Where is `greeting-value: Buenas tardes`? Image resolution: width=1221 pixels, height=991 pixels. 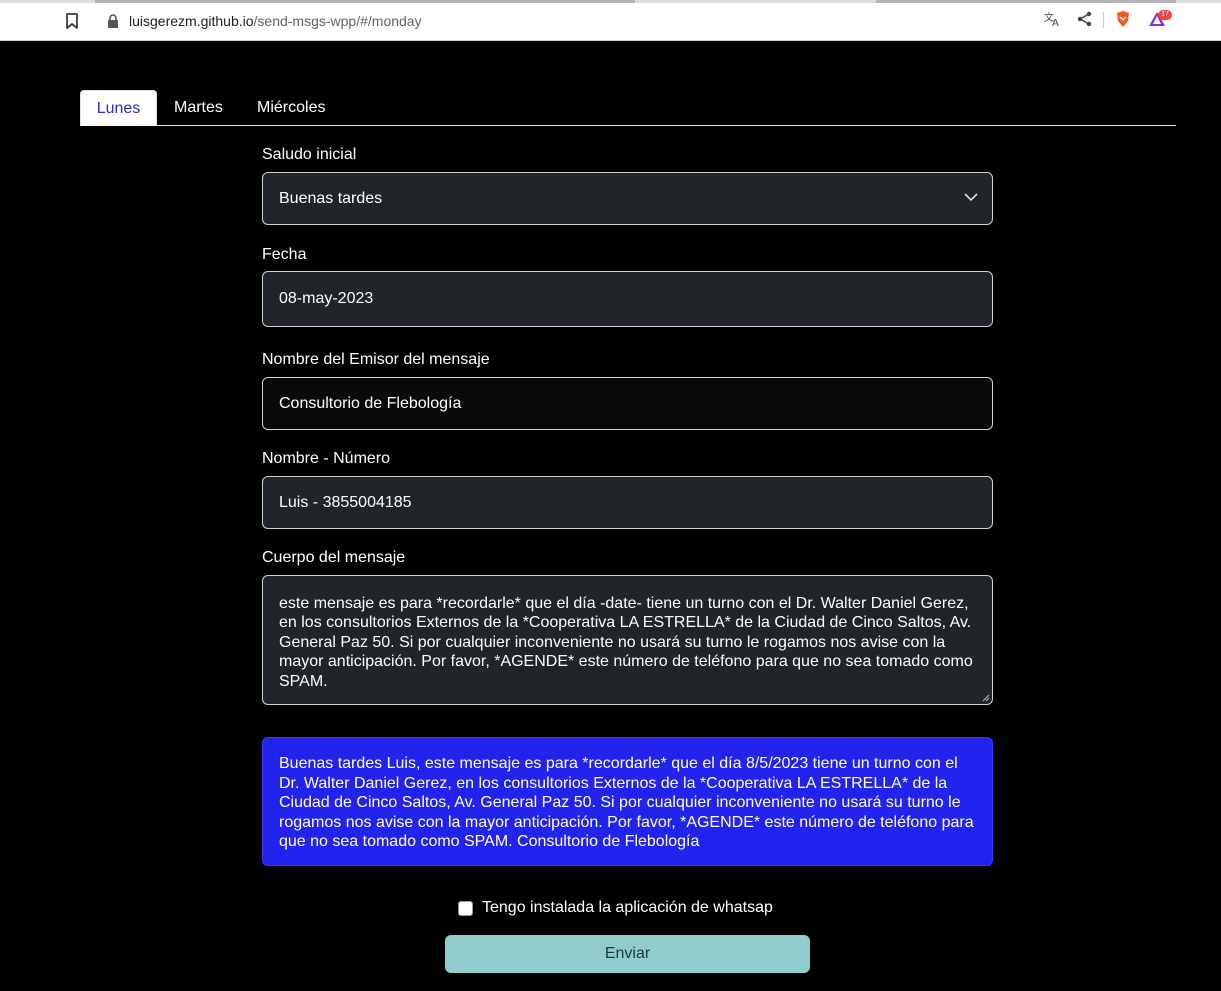
greeting-value: Buenas tardes is located at coordinates (331, 198).